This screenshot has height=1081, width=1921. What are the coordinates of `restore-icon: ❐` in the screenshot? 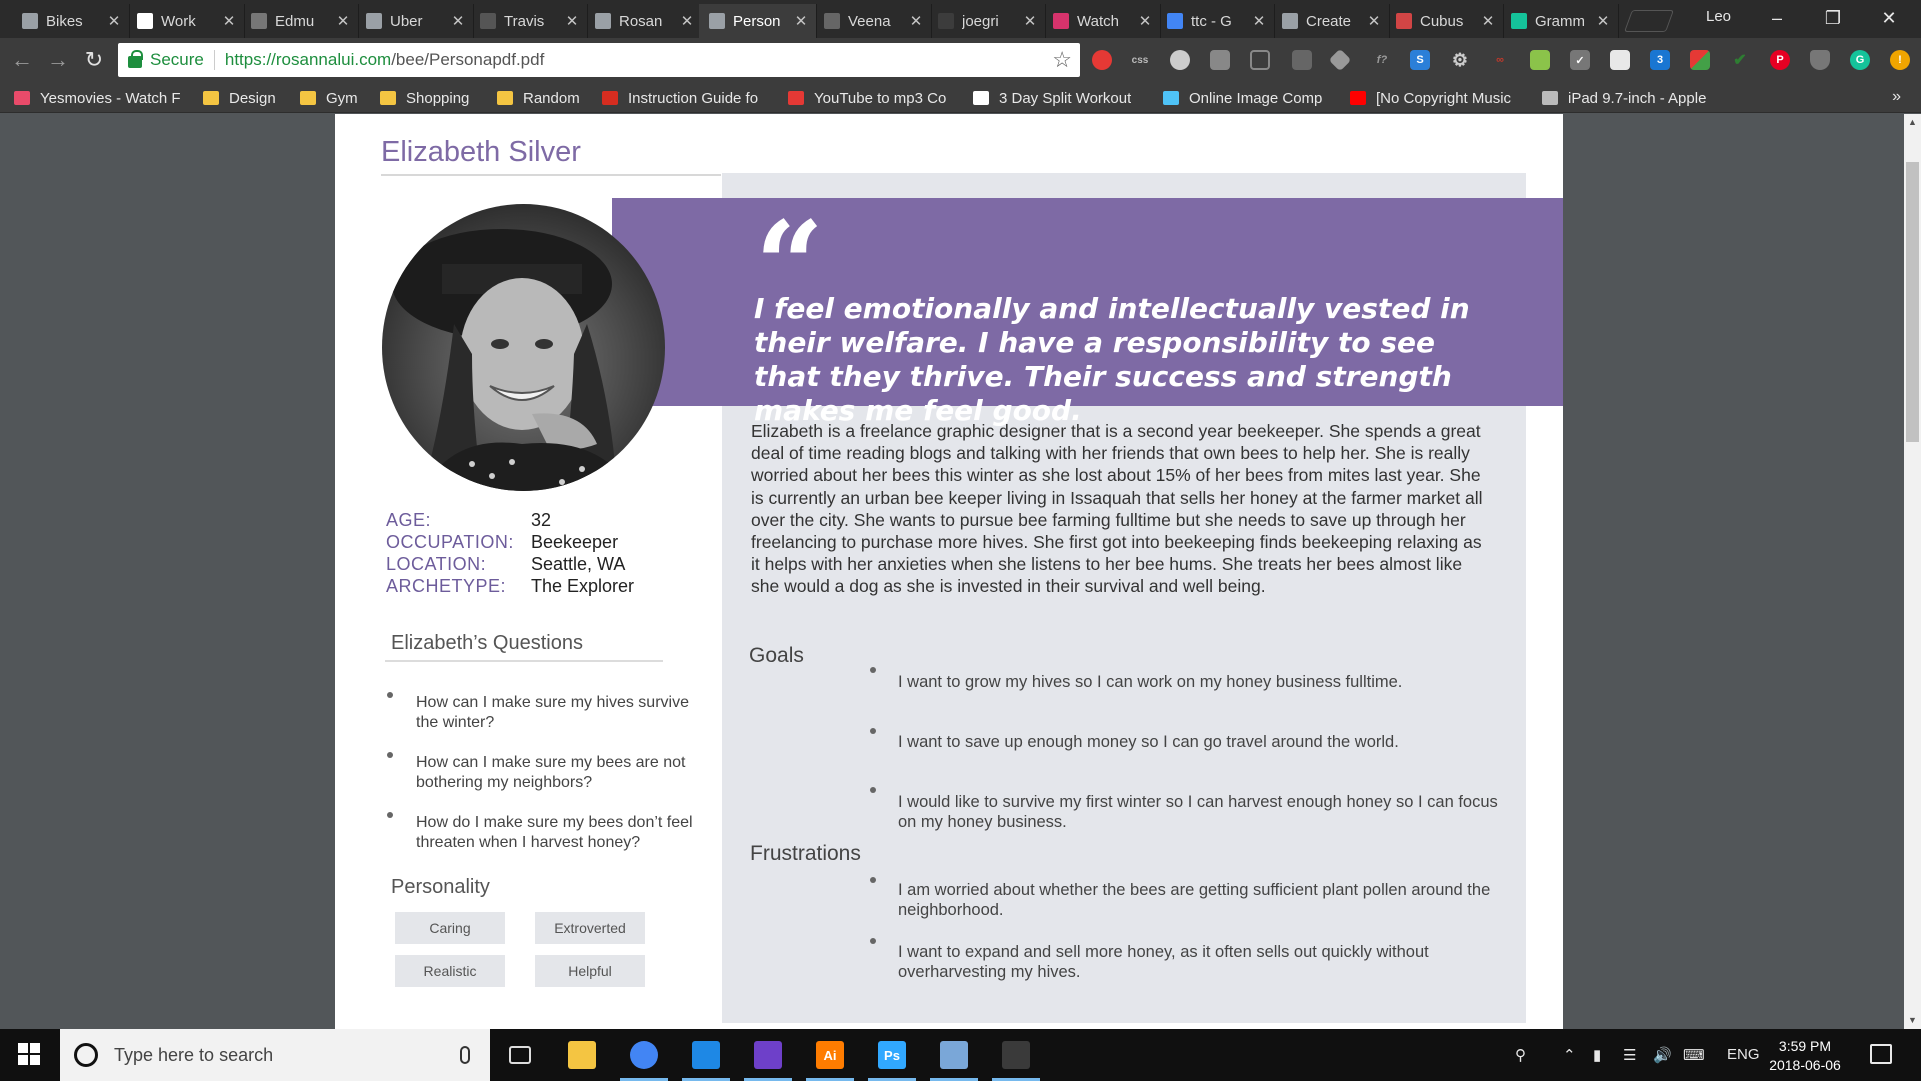 It's located at (1833, 18).